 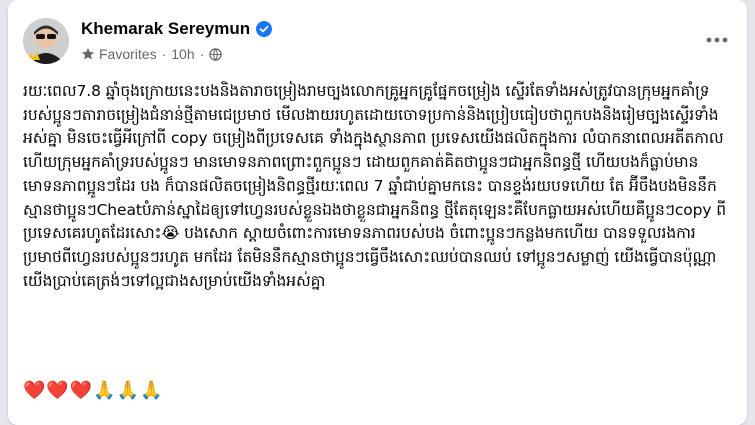 I want to click on post-time: 10h, so click(x=182, y=54).